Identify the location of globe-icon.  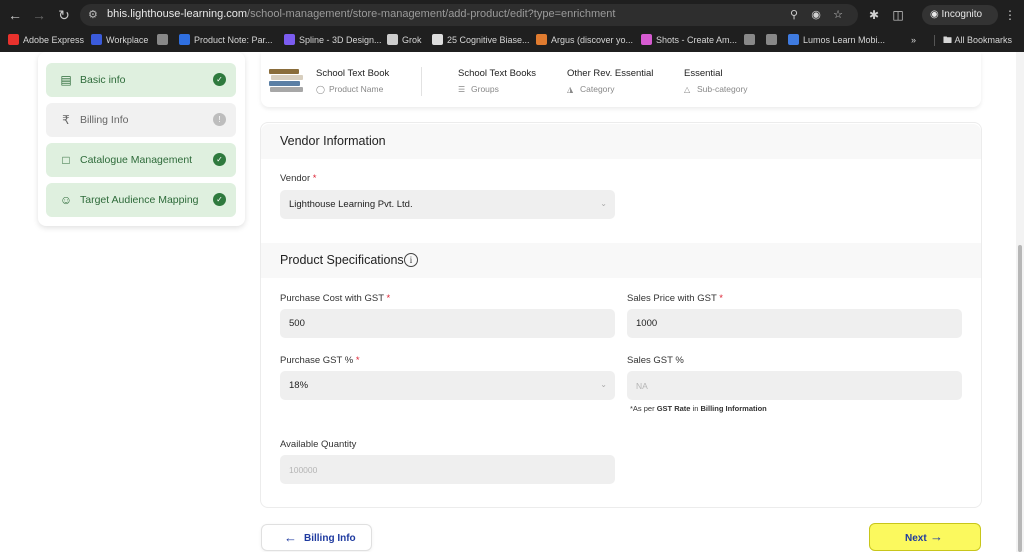
(162, 39).